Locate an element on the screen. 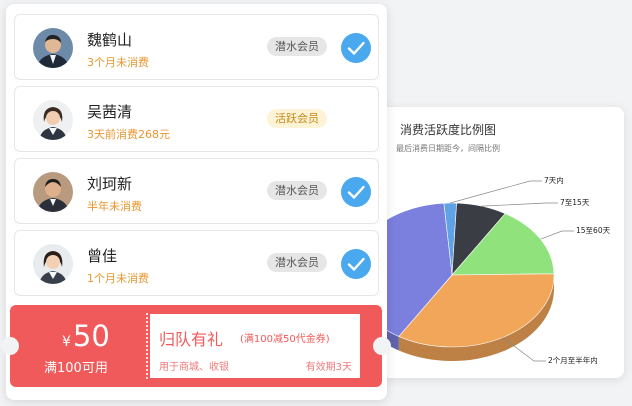 This screenshot has height=406, width=632. member-name: 吴茜清 is located at coordinates (110, 112).